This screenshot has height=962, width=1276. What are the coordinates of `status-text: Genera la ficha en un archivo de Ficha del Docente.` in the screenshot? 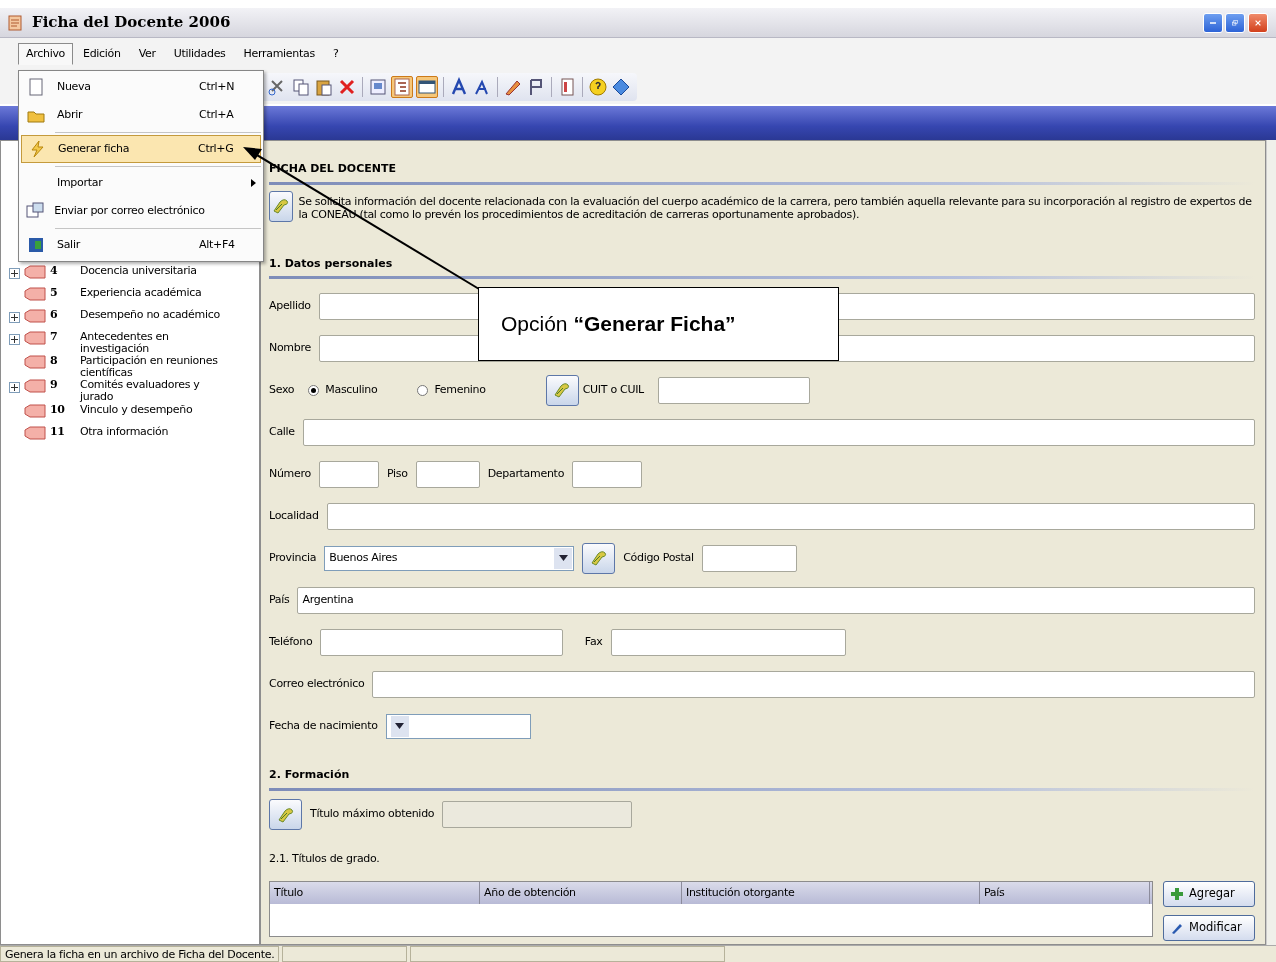 It's located at (140, 954).